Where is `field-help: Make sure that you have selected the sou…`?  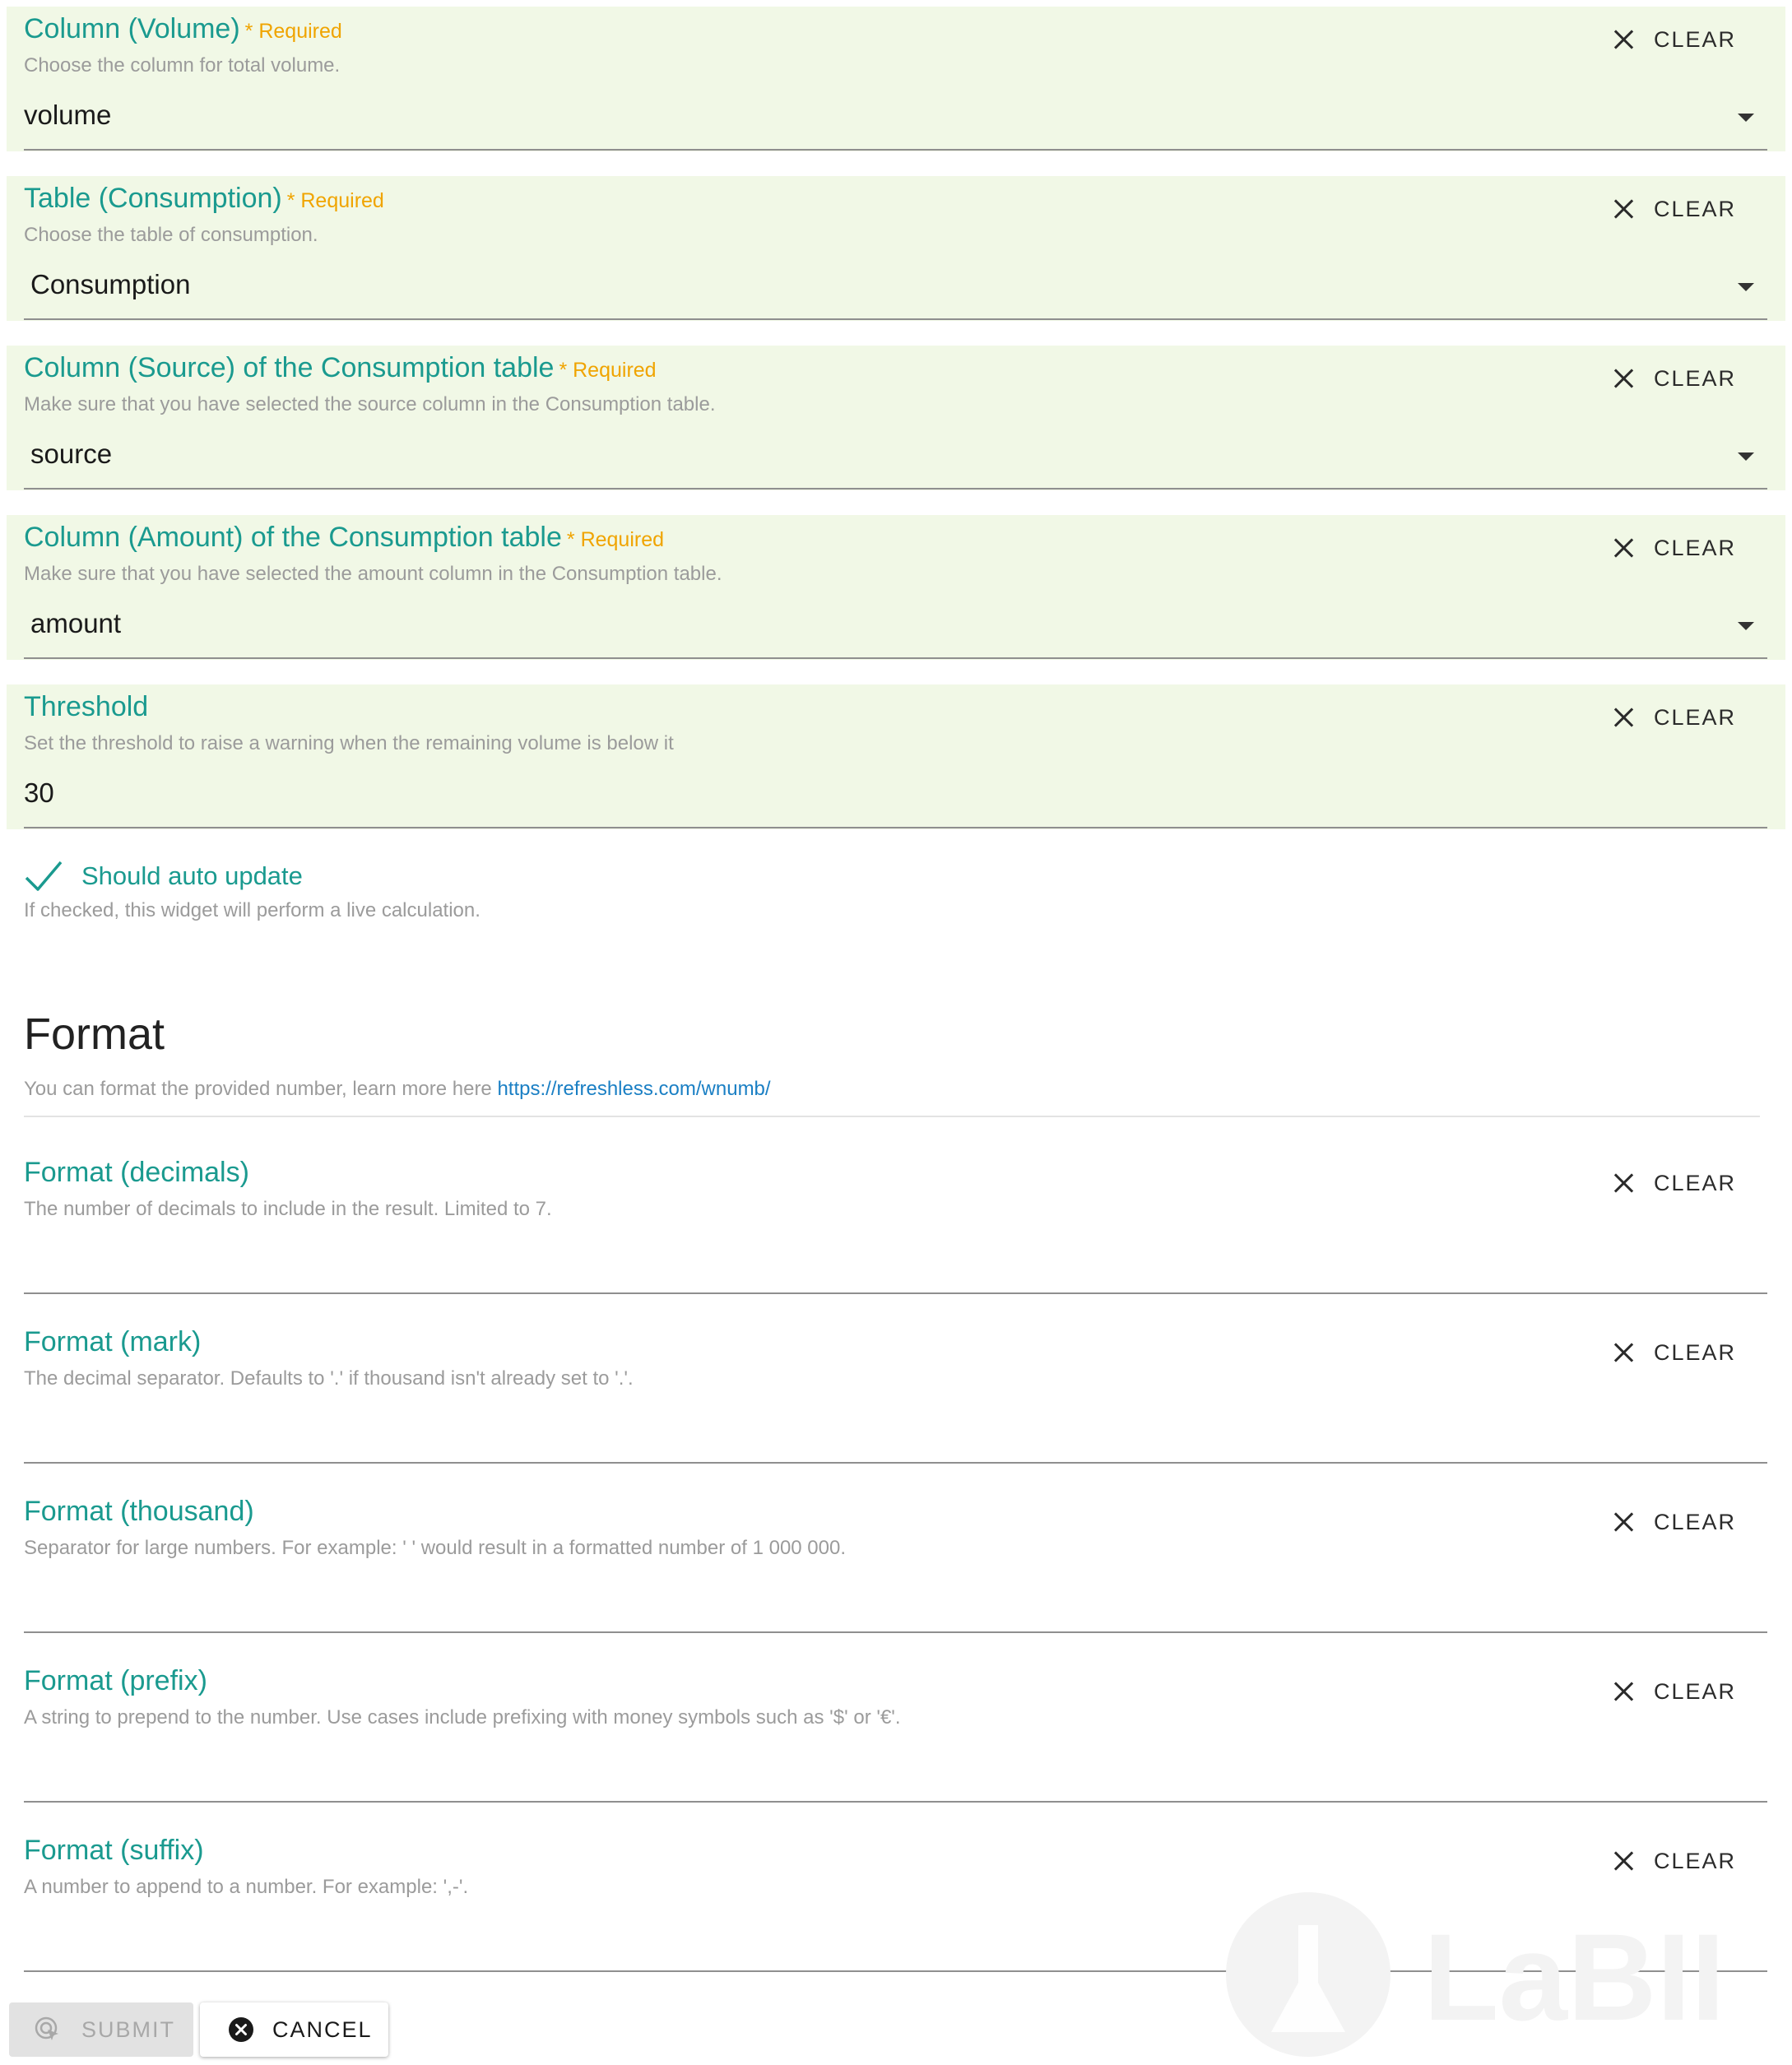 field-help: Make sure that you have selected the sou… is located at coordinates (370, 404).